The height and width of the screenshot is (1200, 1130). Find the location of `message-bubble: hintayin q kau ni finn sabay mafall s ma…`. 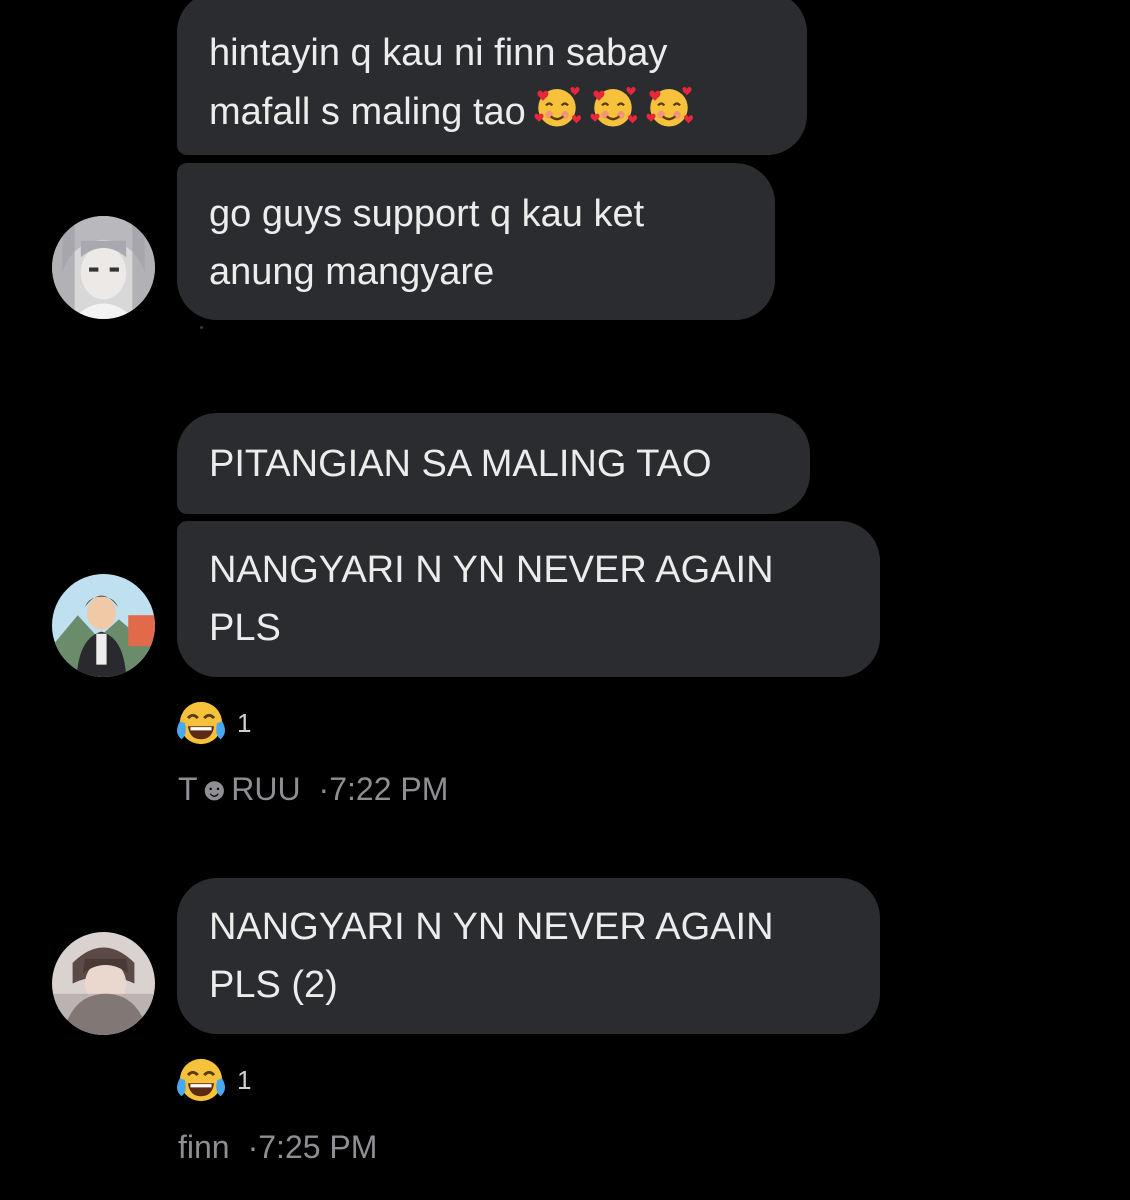

message-bubble: hintayin q kau ni finn sabay mafall s ma… is located at coordinates (492, 77).